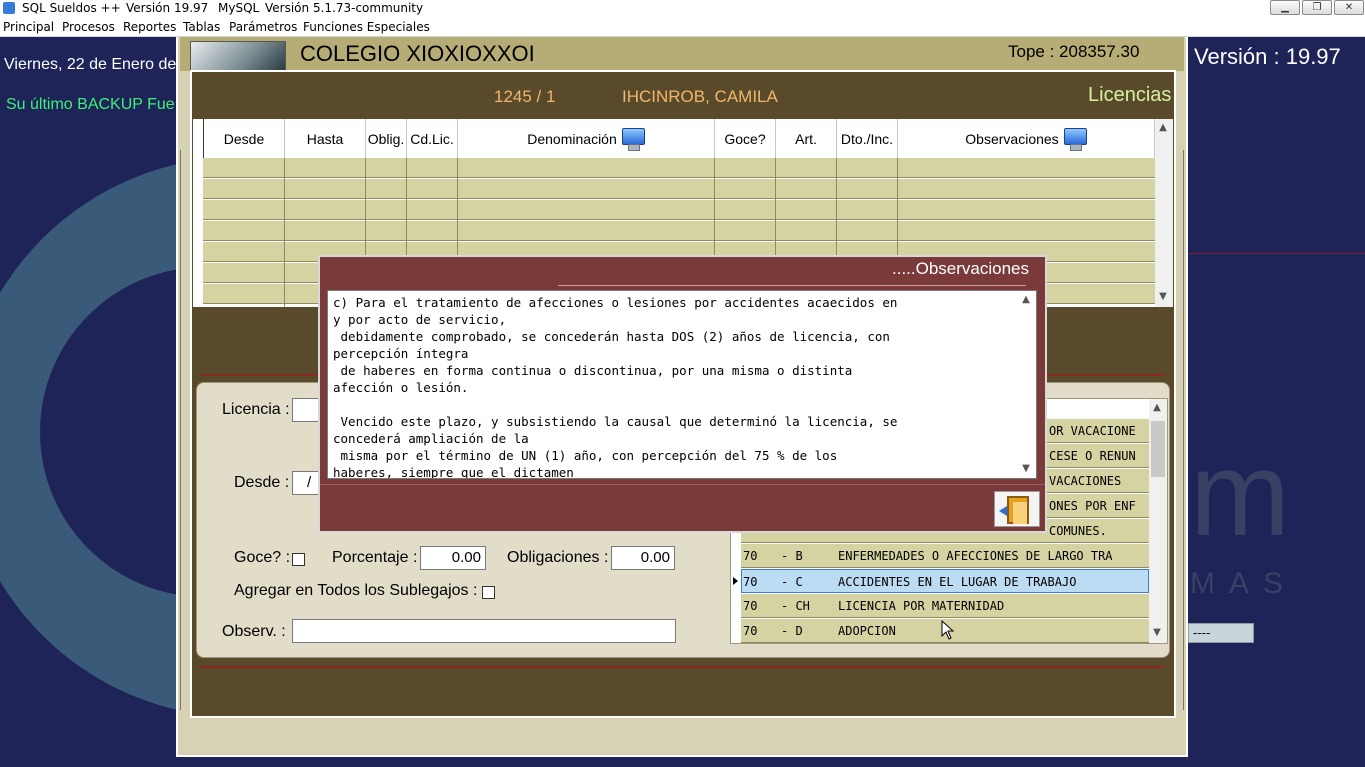 The image size is (1365, 767). I want to click on background-logo-text: m, so click(1240, 494).